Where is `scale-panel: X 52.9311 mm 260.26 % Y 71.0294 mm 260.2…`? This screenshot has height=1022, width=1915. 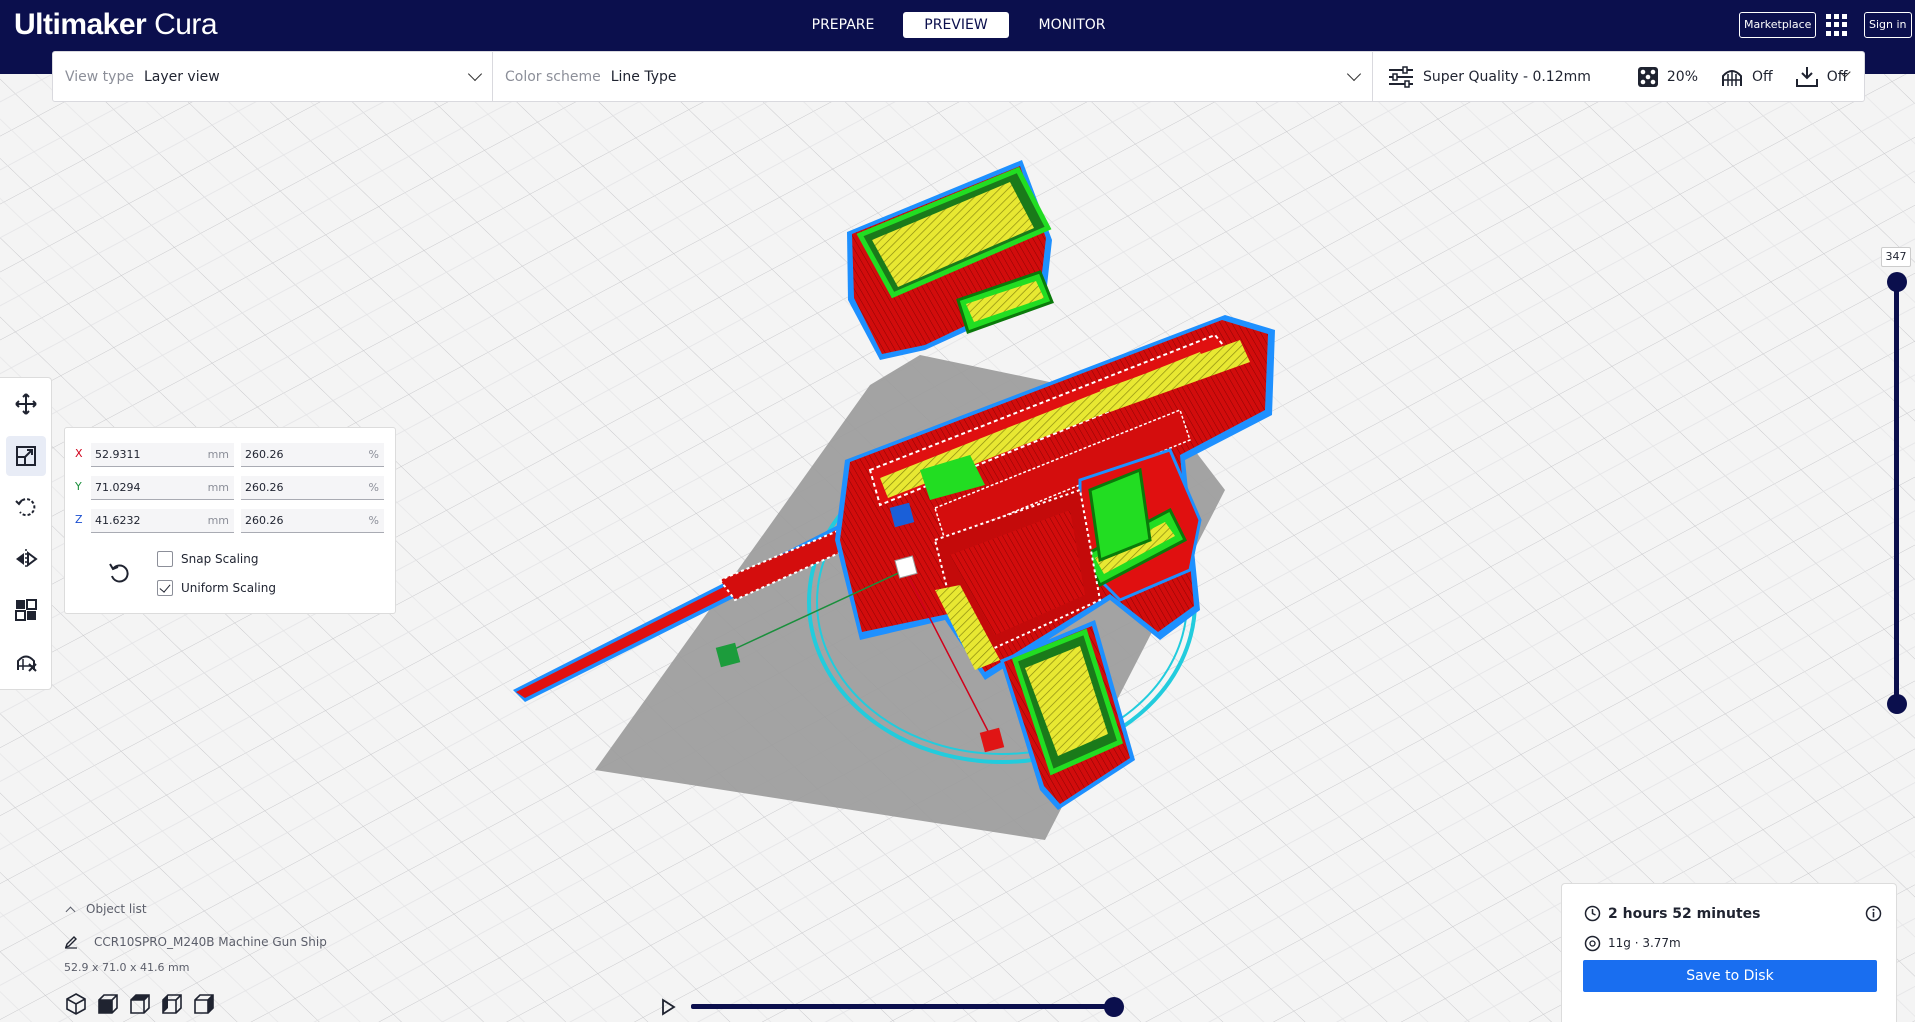
scale-panel: X 52.9311 mm 260.26 % Y 71.0294 mm 260.2… is located at coordinates (230, 520).